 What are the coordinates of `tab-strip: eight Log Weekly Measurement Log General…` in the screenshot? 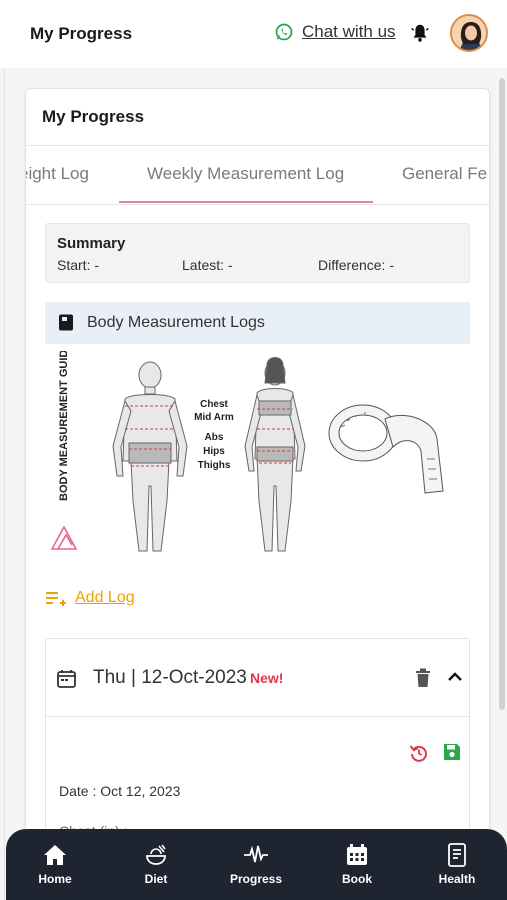 It's located at (257, 175).